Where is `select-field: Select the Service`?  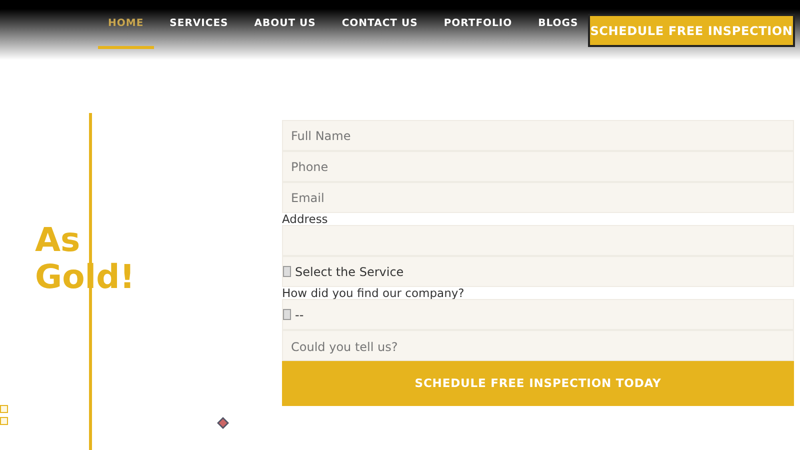
select-field: Select the Service is located at coordinates (538, 271).